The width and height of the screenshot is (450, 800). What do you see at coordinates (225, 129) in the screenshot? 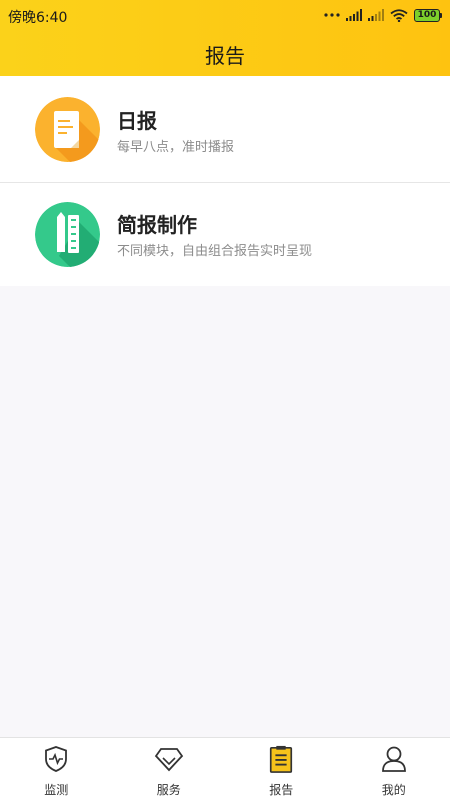
I see `list-item-daily-report: 日报 每早八点，准时播报` at bounding box center [225, 129].